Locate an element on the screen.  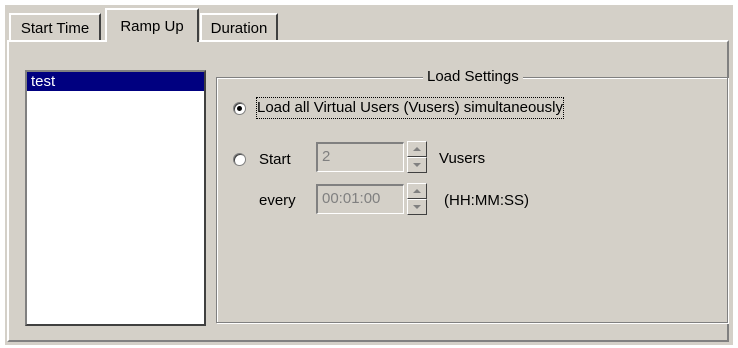
every-label: every is located at coordinates (277, 200).